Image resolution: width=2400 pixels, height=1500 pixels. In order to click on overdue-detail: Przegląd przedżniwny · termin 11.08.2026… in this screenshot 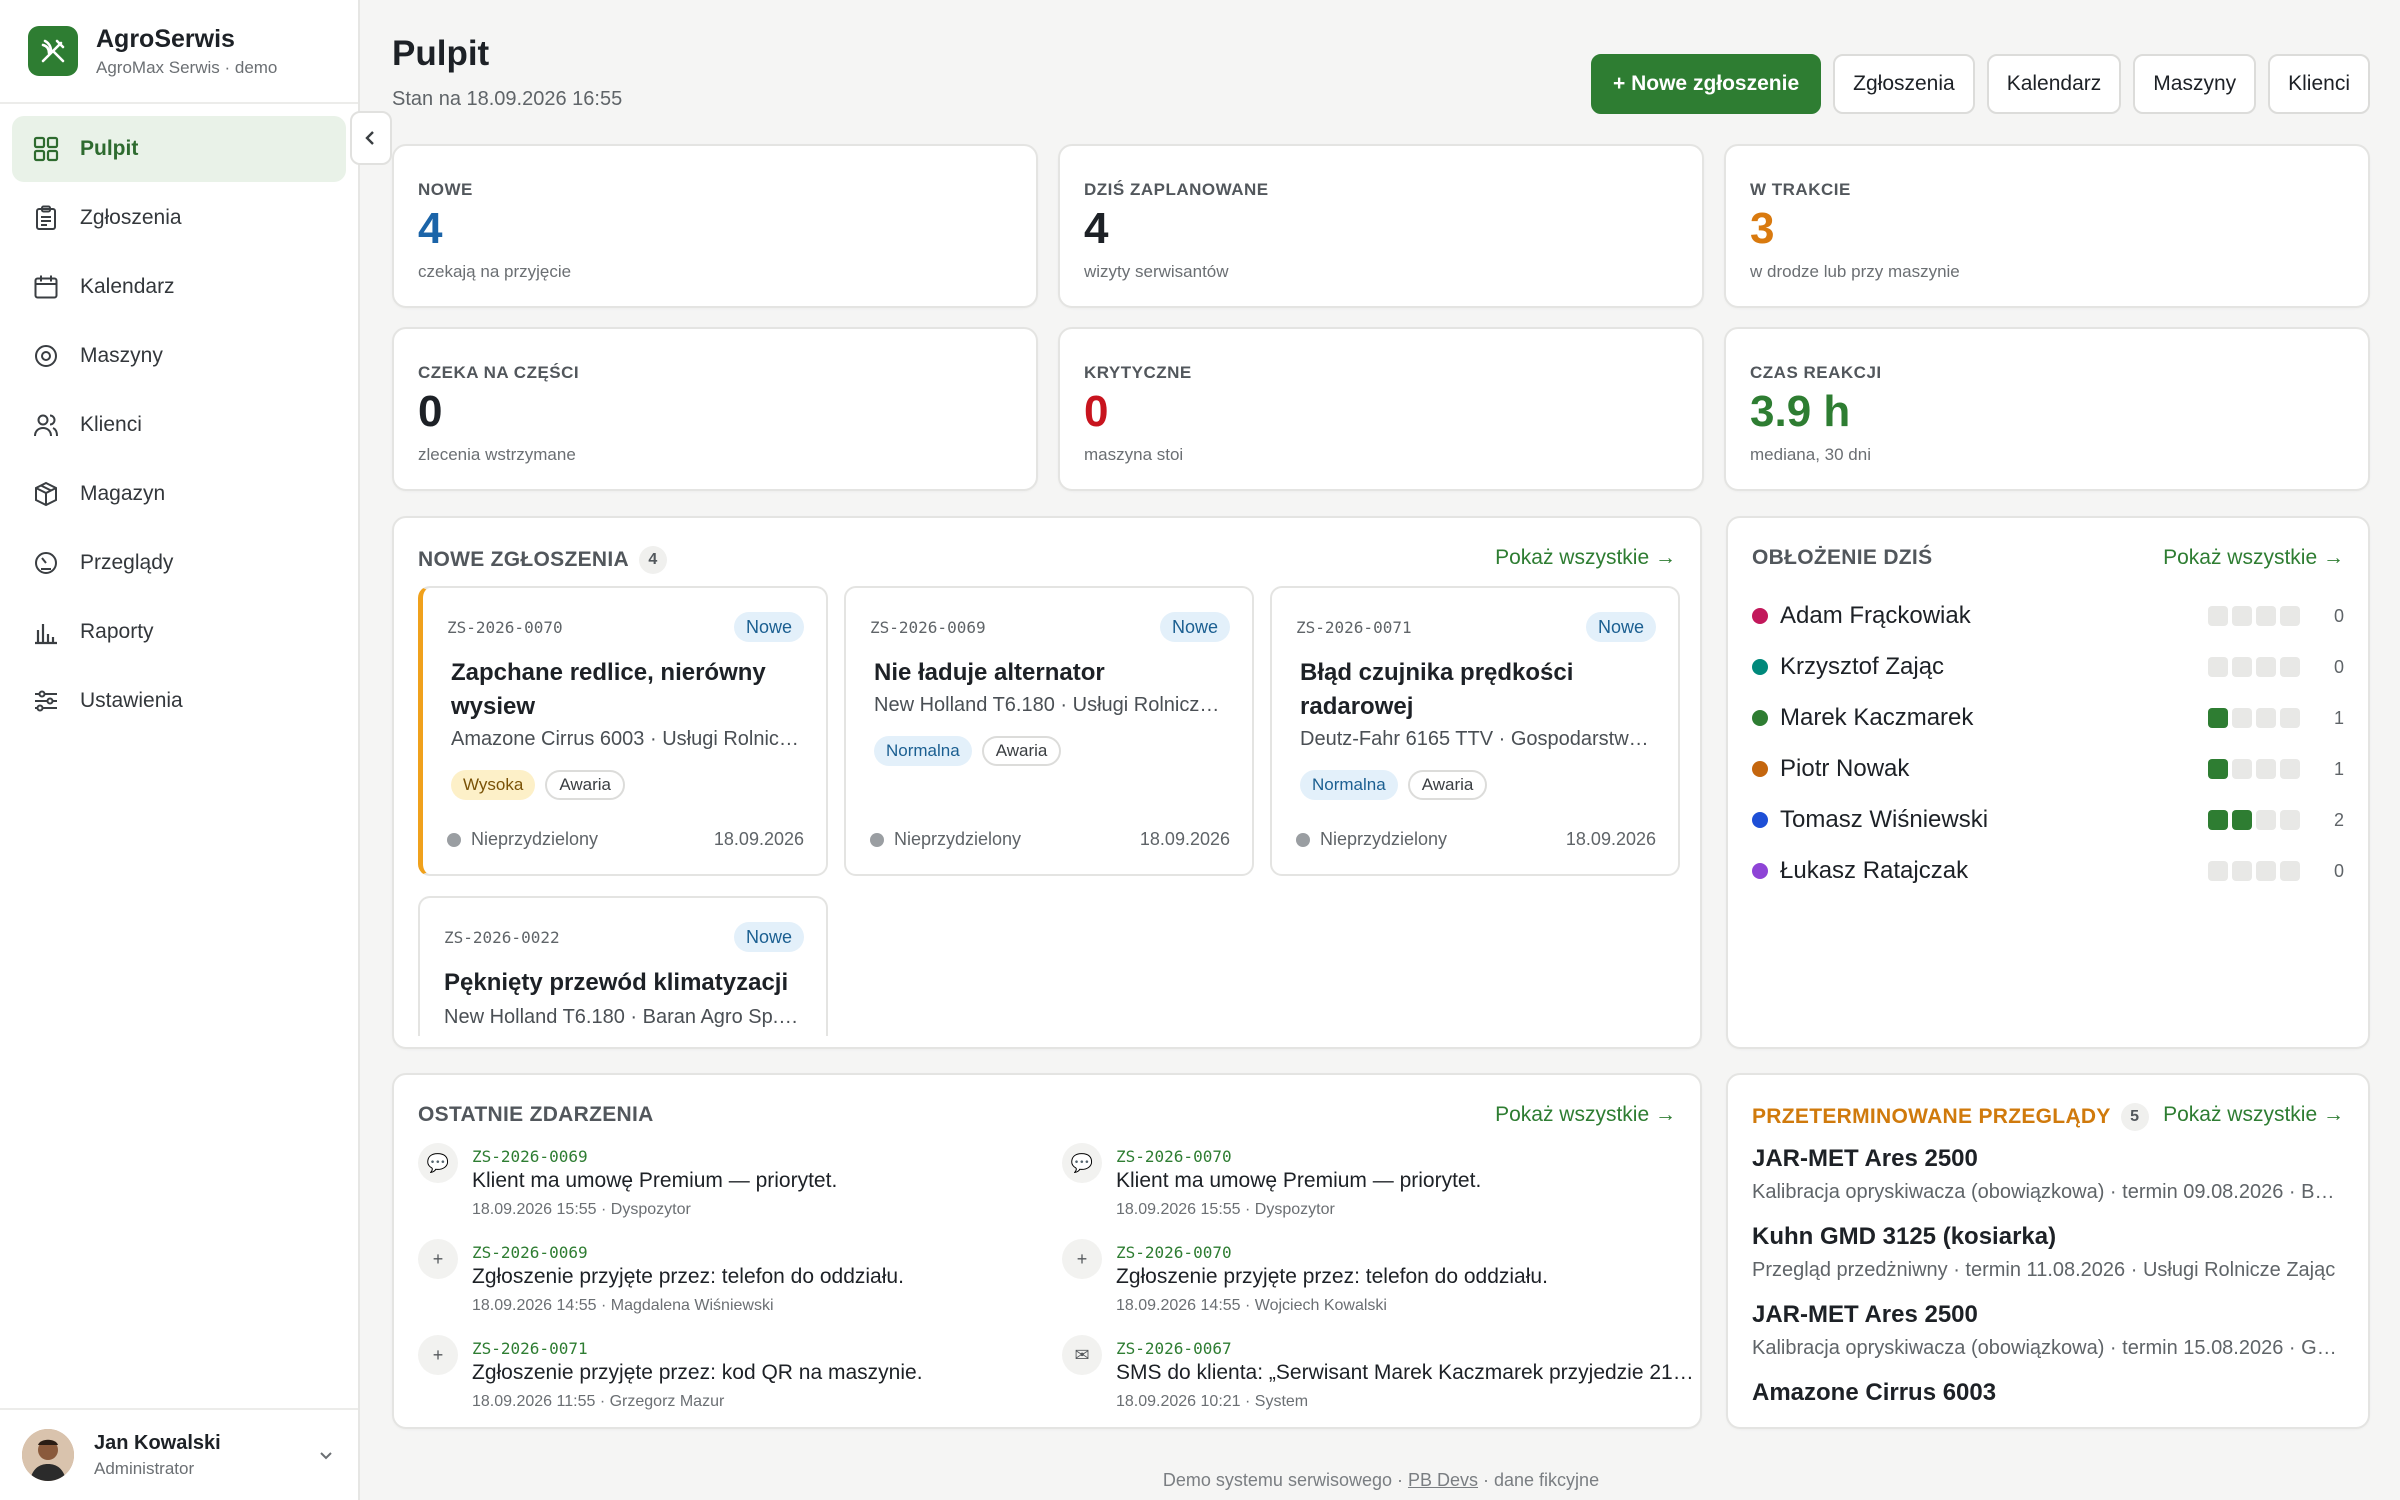, I will do `click(2044, 1270)`.